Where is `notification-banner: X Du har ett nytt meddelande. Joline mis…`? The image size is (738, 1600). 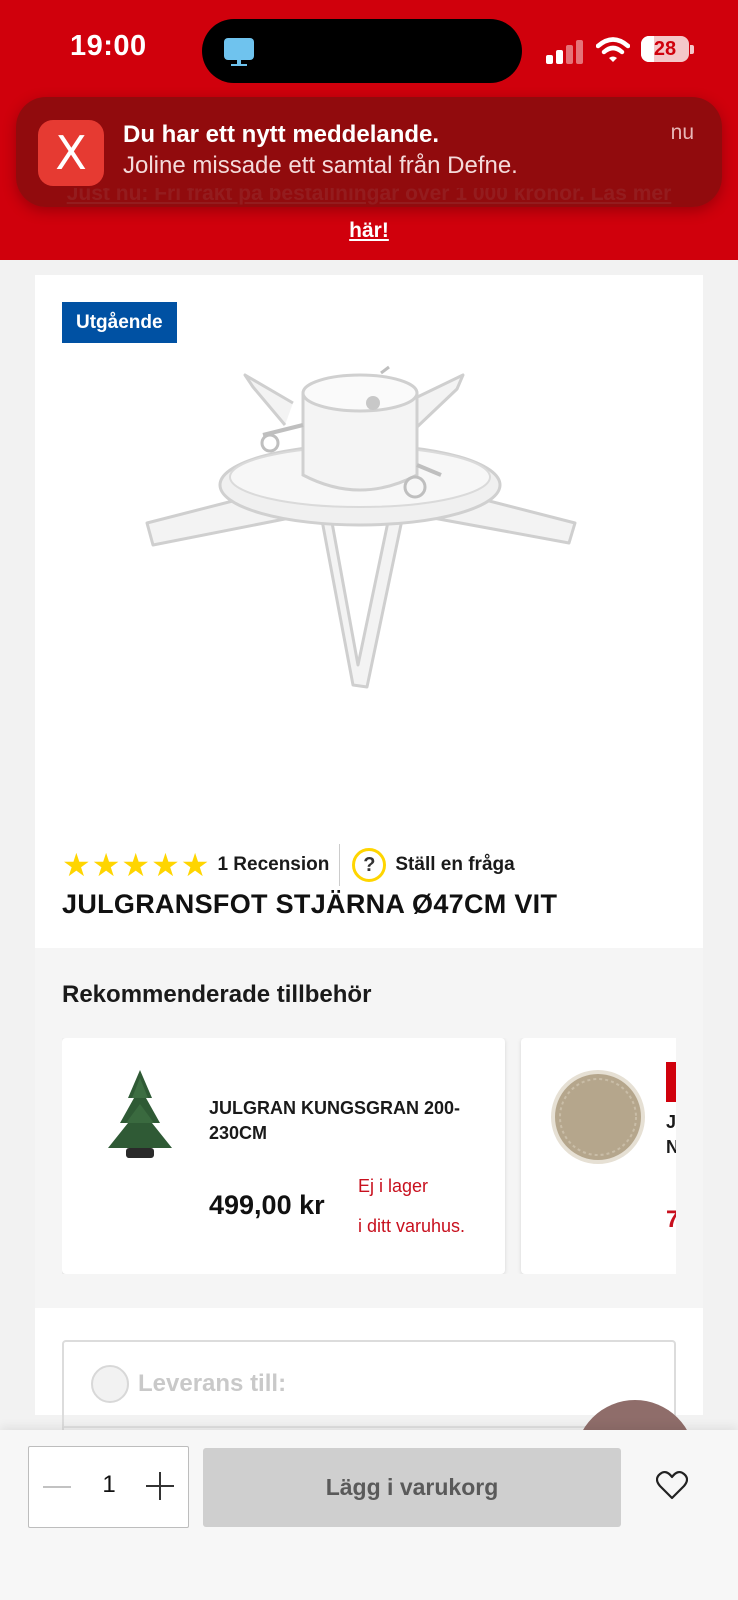 notification-banner: X Du har ett nytt meddelande. Joline mis… is located at coordinates (369, 152).